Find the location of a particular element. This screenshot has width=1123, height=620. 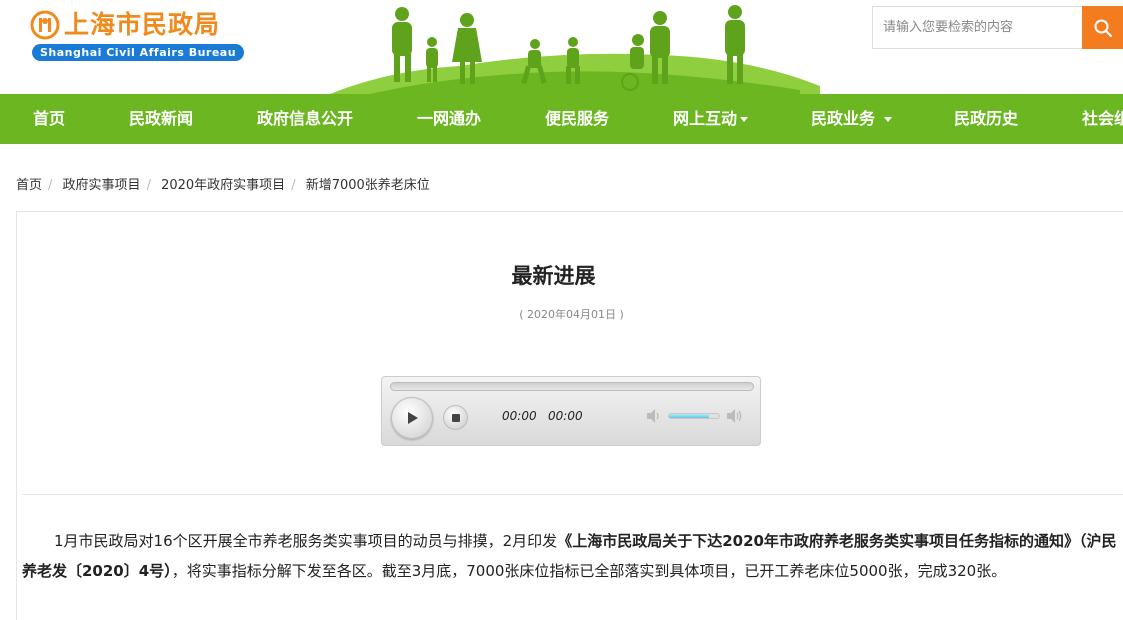

nav-item-label: 首页 is located at coordinates (49, 118).